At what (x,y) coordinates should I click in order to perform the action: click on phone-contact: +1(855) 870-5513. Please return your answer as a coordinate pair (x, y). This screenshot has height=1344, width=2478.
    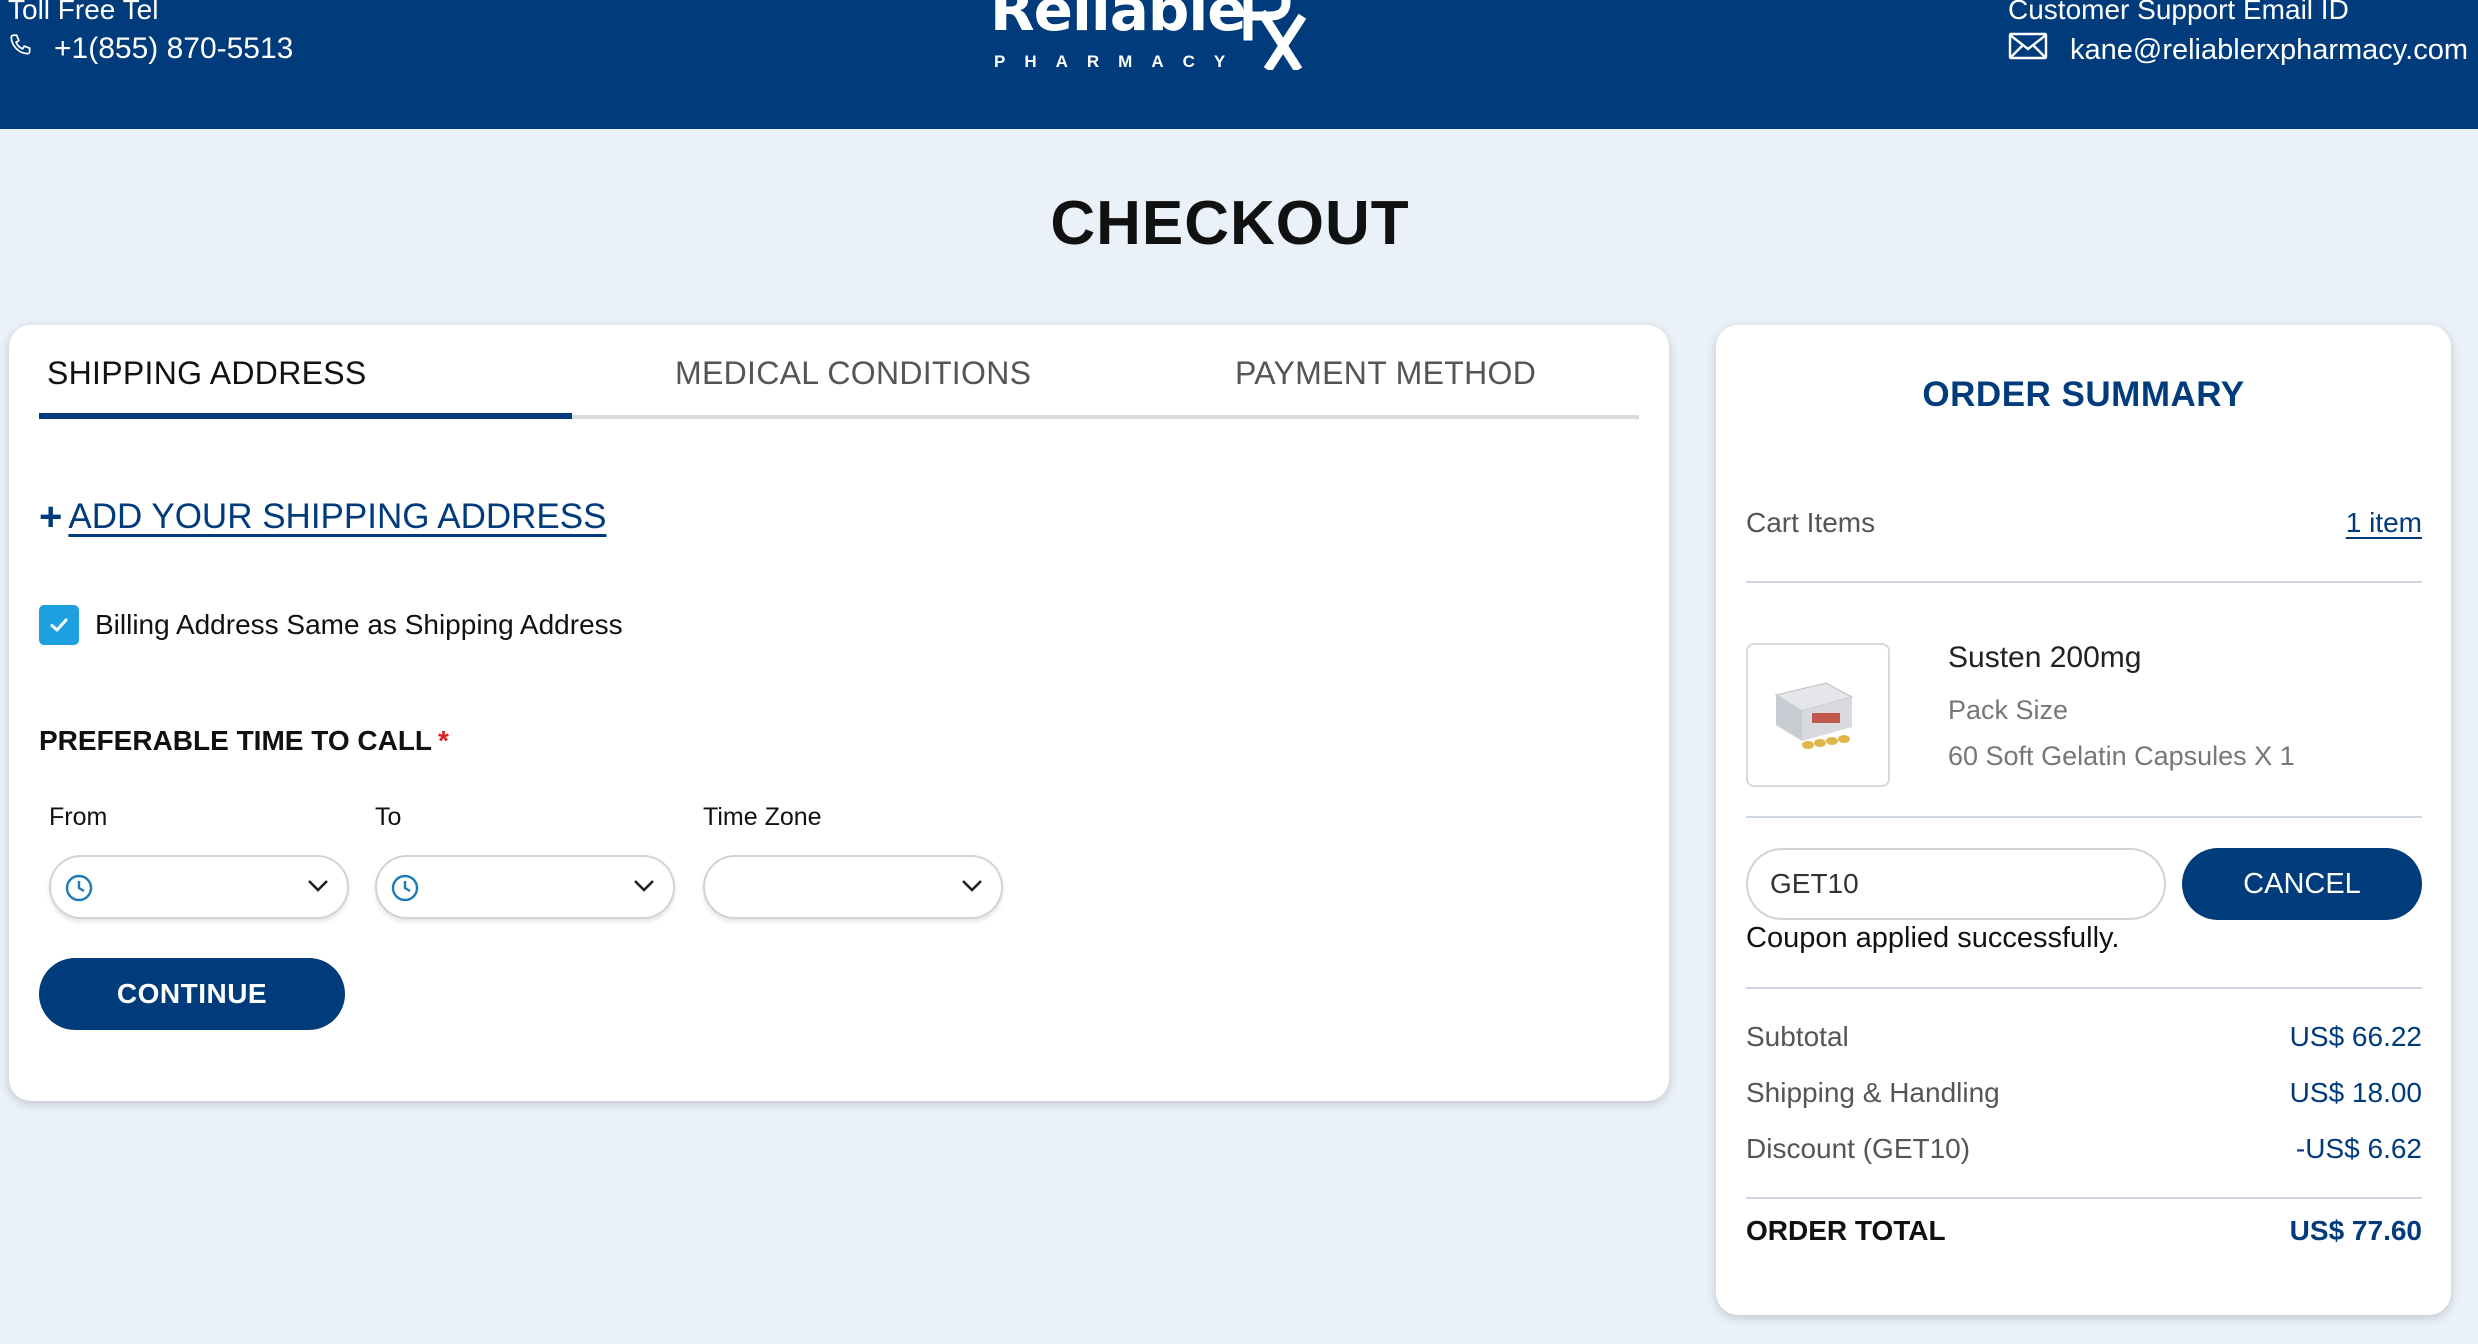
    Looking at the image, I should click on (150, 49).